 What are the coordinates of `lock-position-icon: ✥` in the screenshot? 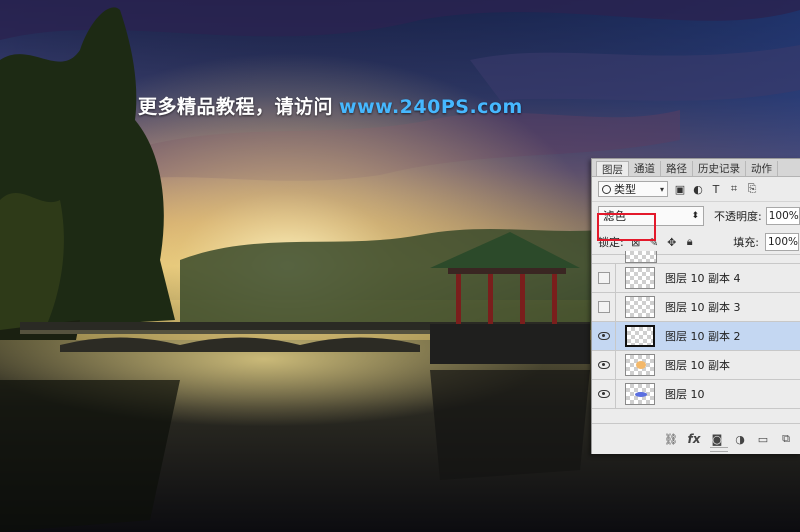 It's located at (672, 242).